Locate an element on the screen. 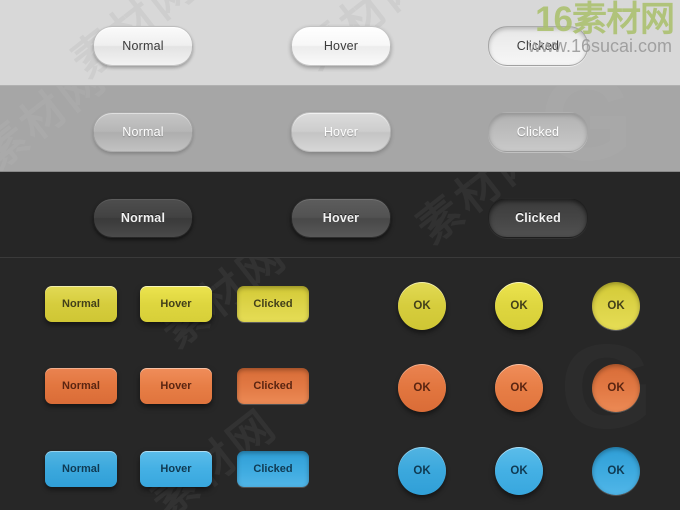 The image size is (680, 510). blue-circle-normal: OK is located at coordinates (422, 471).